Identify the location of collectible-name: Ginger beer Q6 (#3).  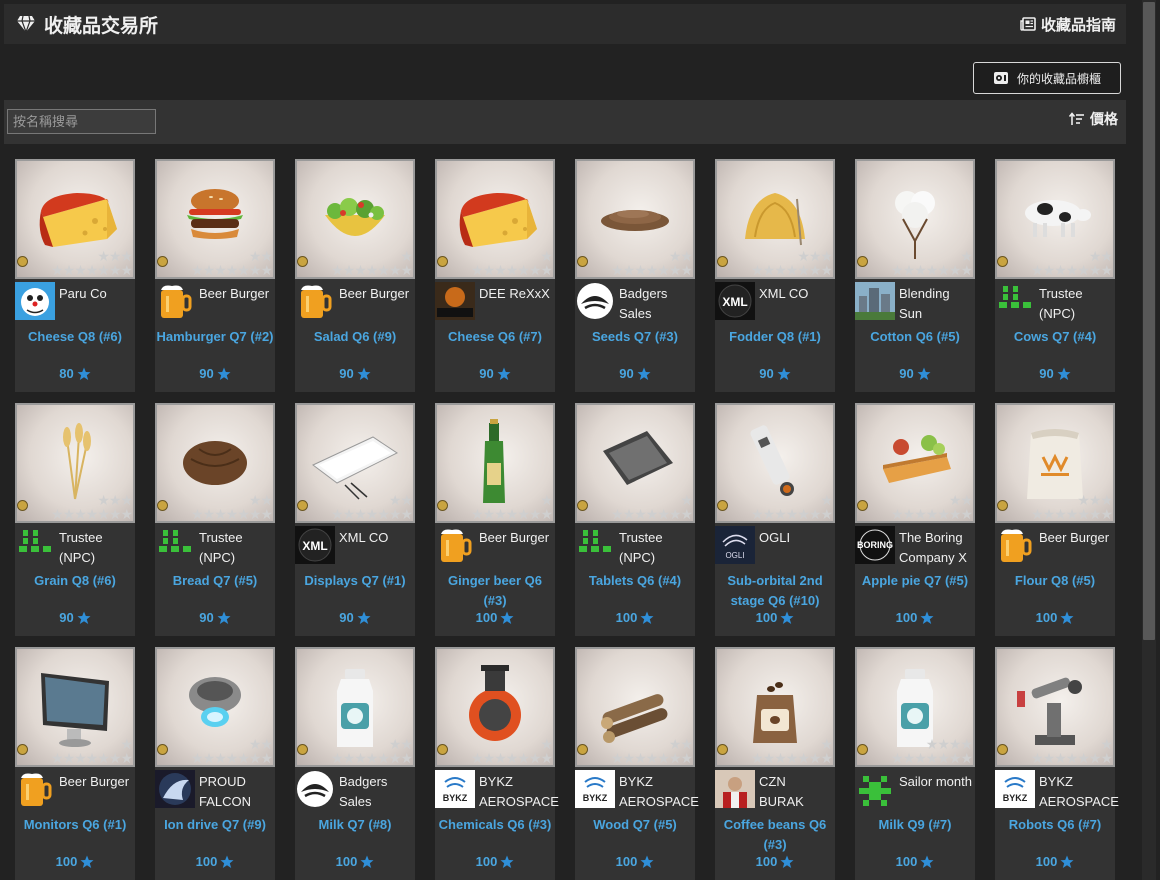
(495, 591).